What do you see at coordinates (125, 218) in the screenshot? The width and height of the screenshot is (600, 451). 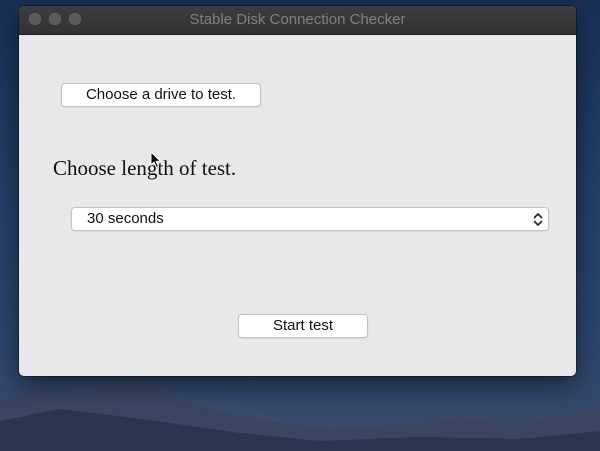 I see `test-length-selected-value: 30 seconds` at bounding box center [125, 218].